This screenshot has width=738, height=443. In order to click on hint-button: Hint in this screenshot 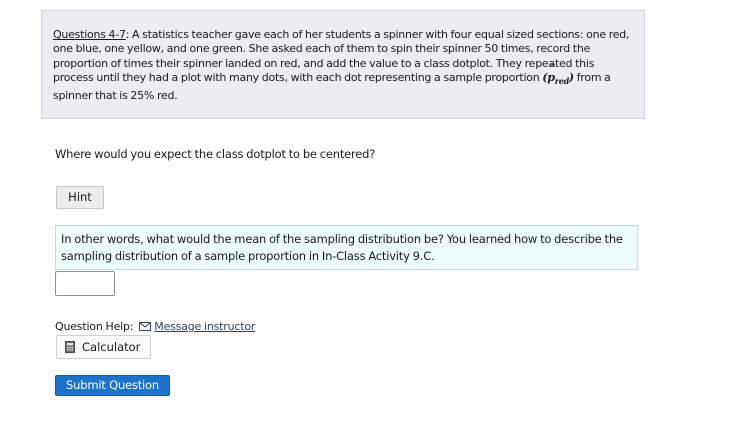, I will do `click(80, 197)`.